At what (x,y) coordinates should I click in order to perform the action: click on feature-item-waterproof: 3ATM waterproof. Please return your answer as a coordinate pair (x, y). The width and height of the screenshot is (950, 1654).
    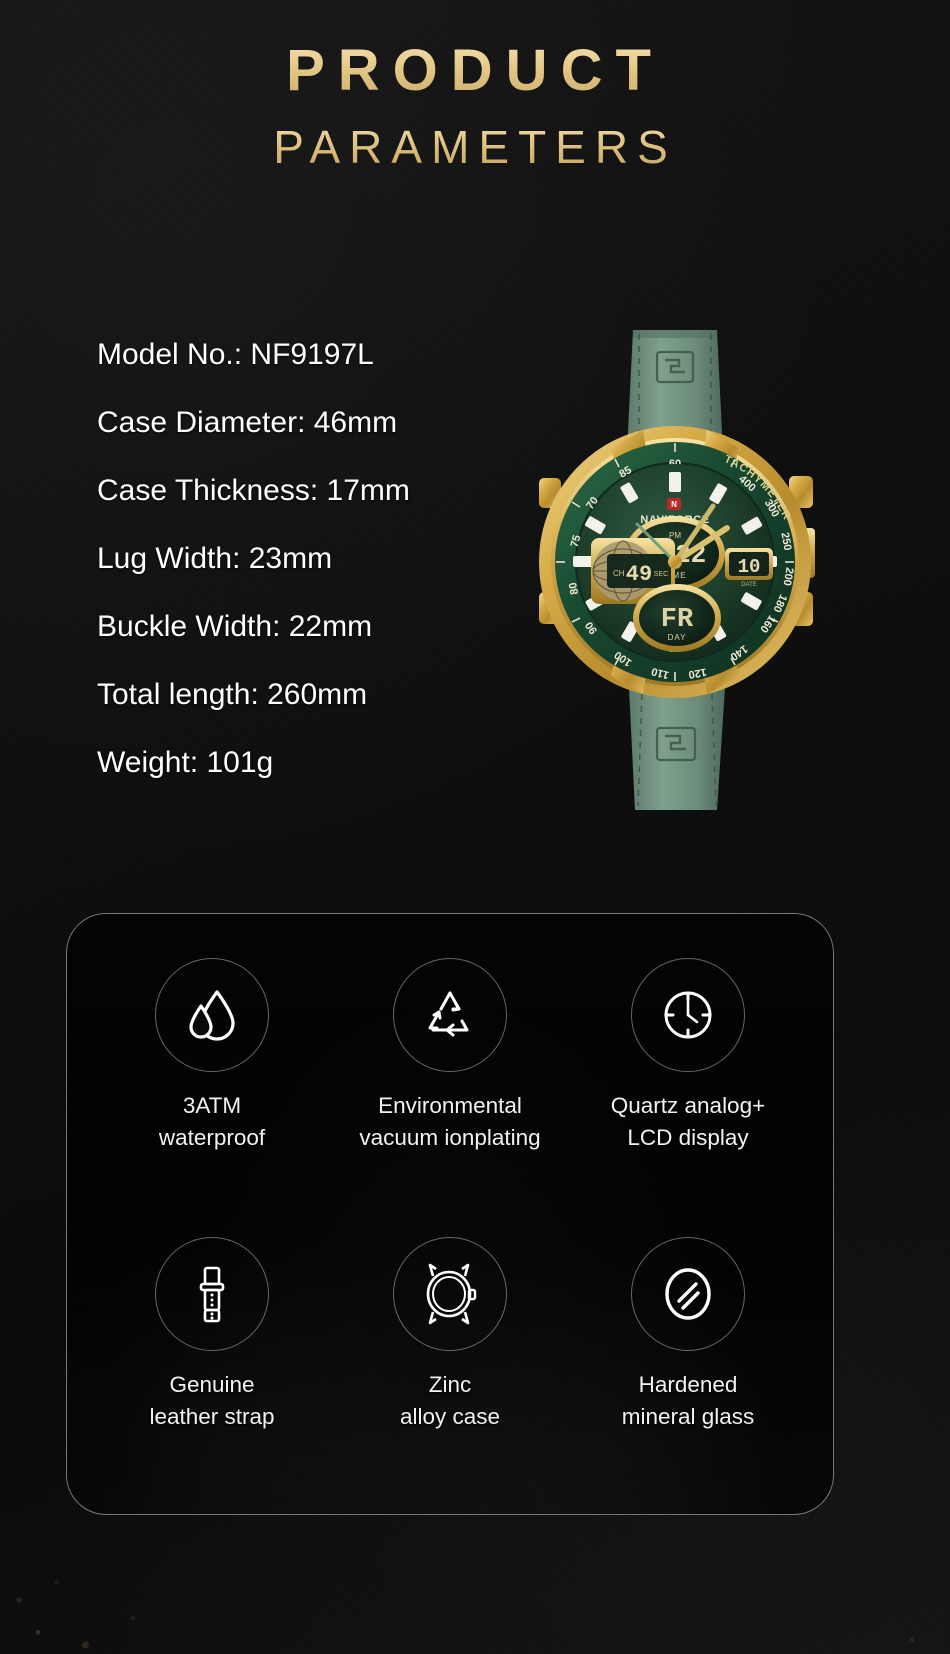
    Looking at the image, I should click on (212, 1088).